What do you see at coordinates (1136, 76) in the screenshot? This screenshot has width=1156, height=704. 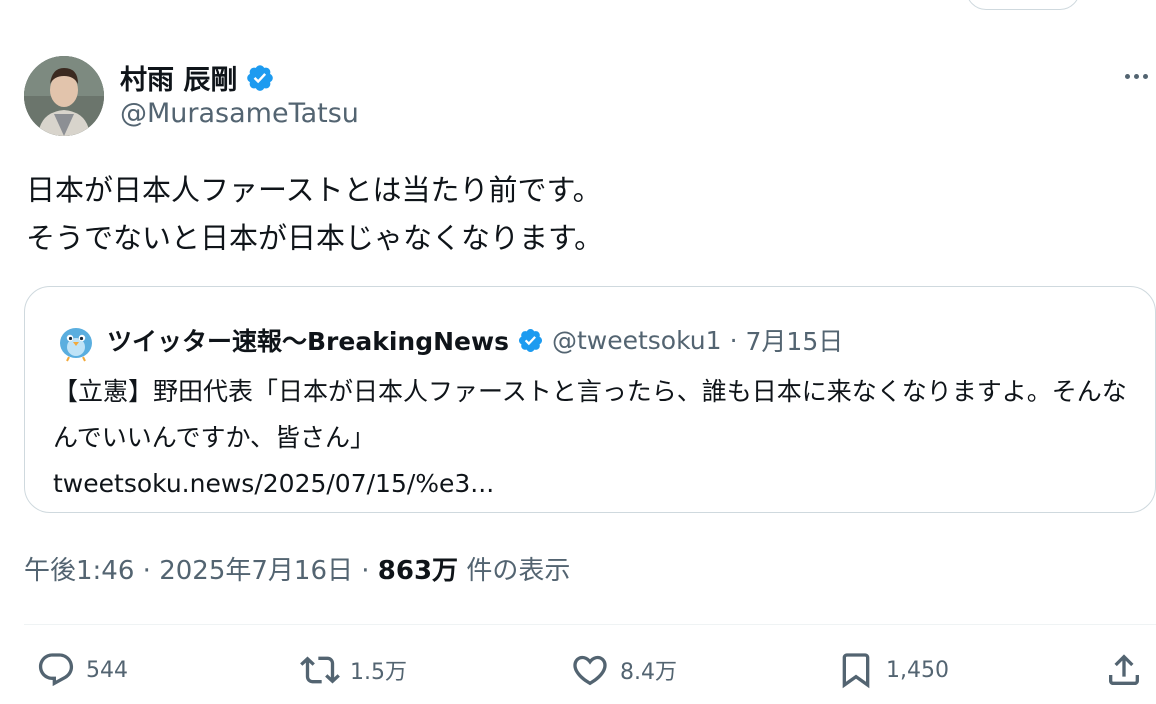 I see `more-icon` at bounding box center [1136, 76].